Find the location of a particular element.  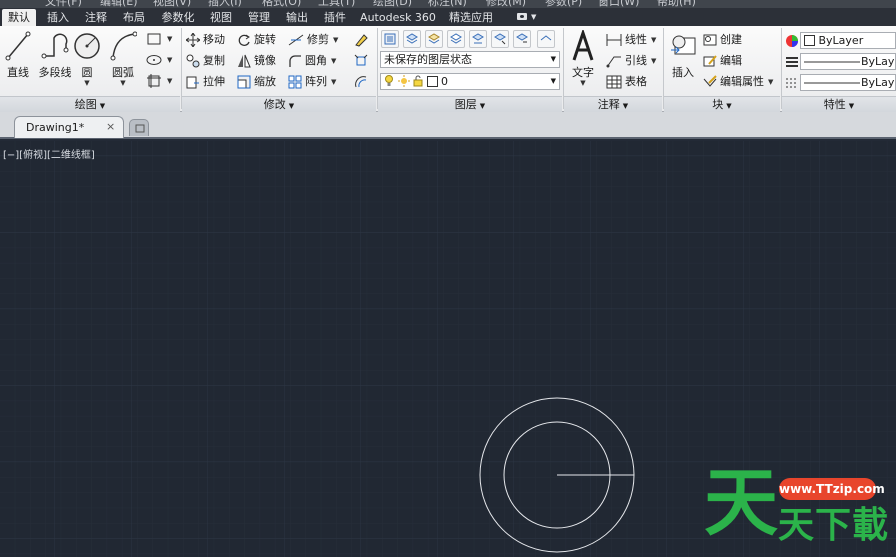

offset-icon is located at coordinates (361, 82).